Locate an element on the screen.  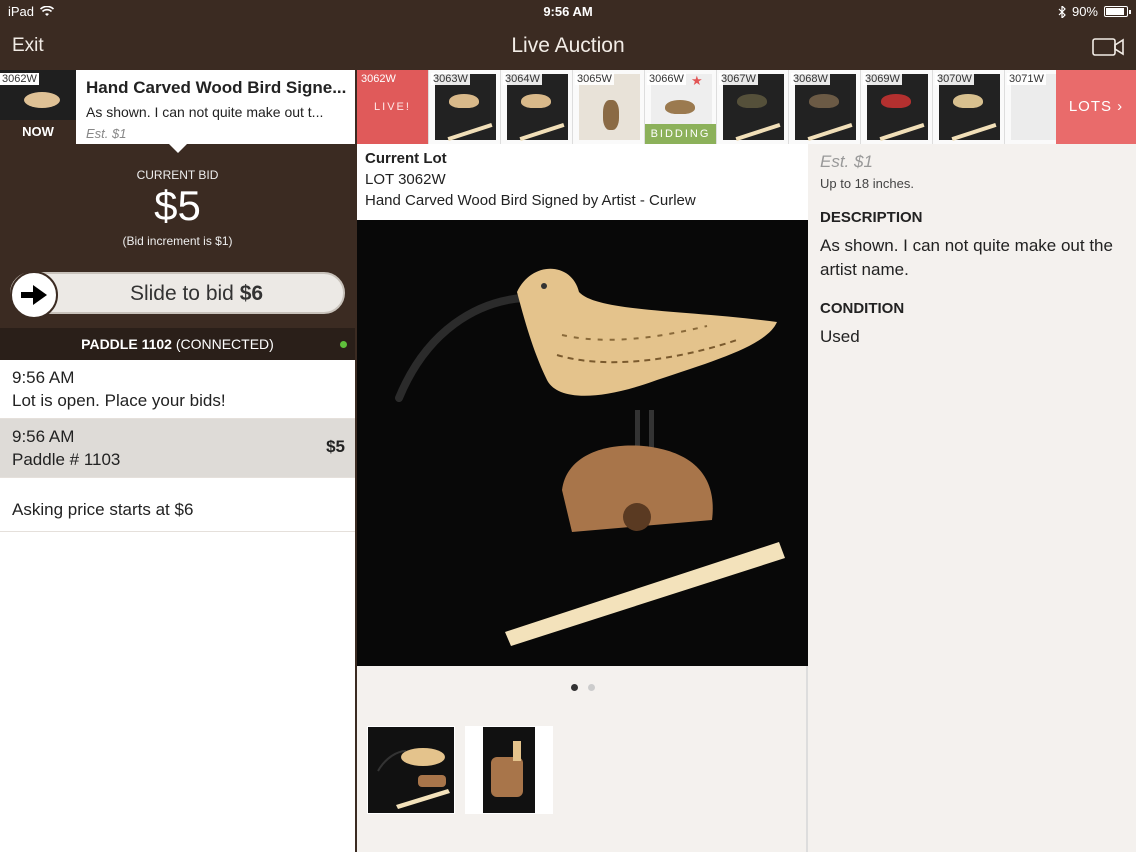
slider-knob is located at coordinates (34, 295).